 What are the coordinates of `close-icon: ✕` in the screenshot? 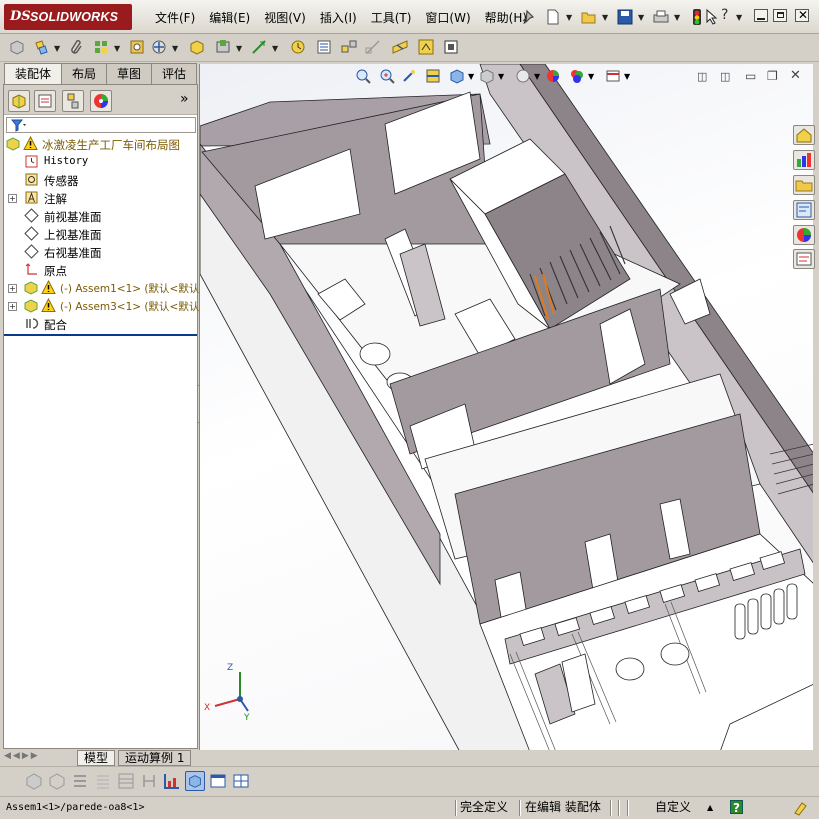 It's located at (795, 75).